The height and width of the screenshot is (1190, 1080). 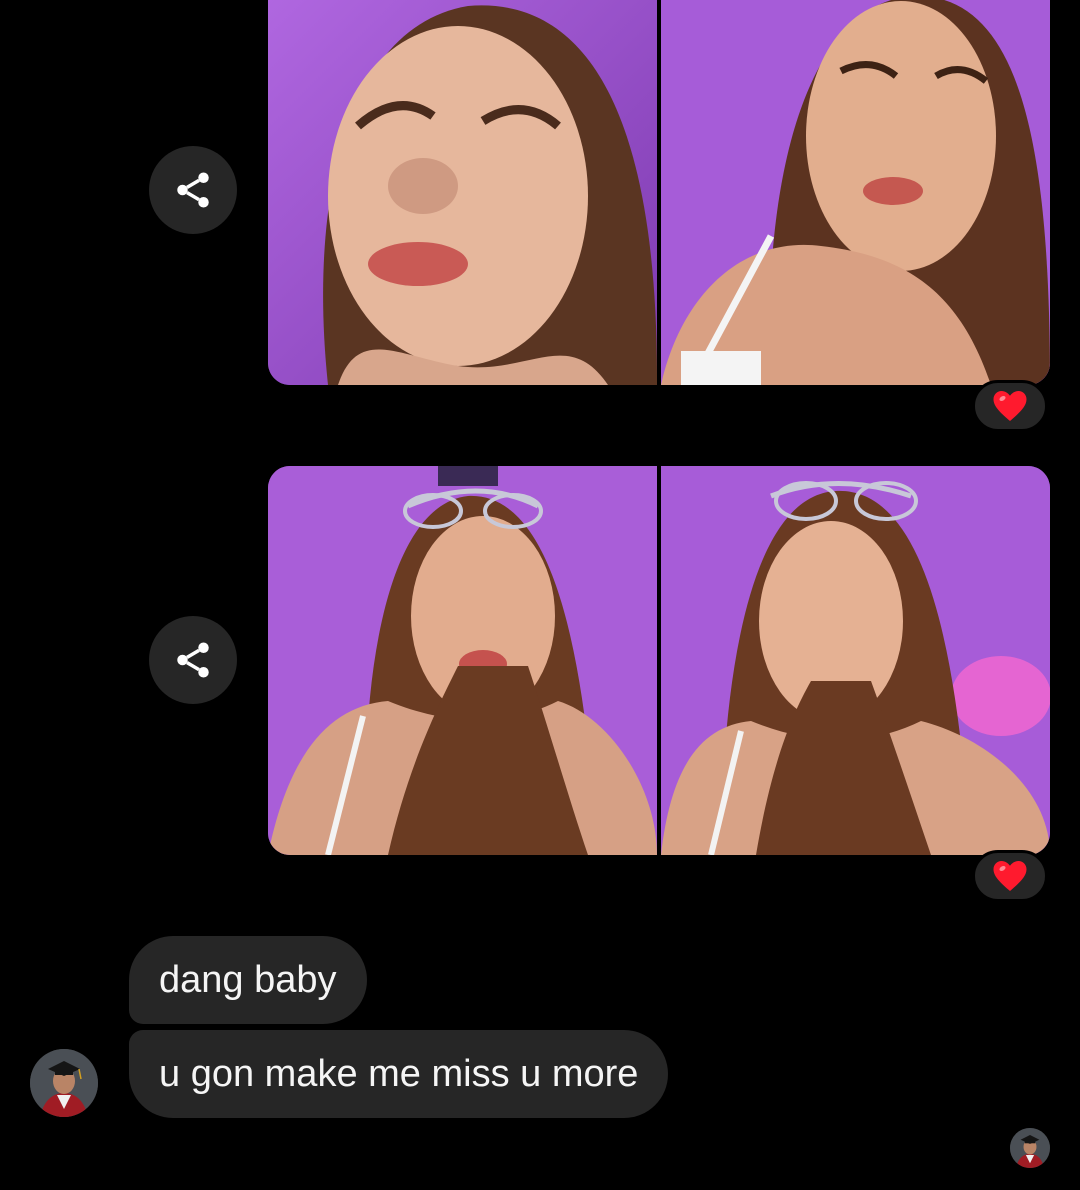 I want to click on message-bubble: dang baby, so click(x=248, y=980).